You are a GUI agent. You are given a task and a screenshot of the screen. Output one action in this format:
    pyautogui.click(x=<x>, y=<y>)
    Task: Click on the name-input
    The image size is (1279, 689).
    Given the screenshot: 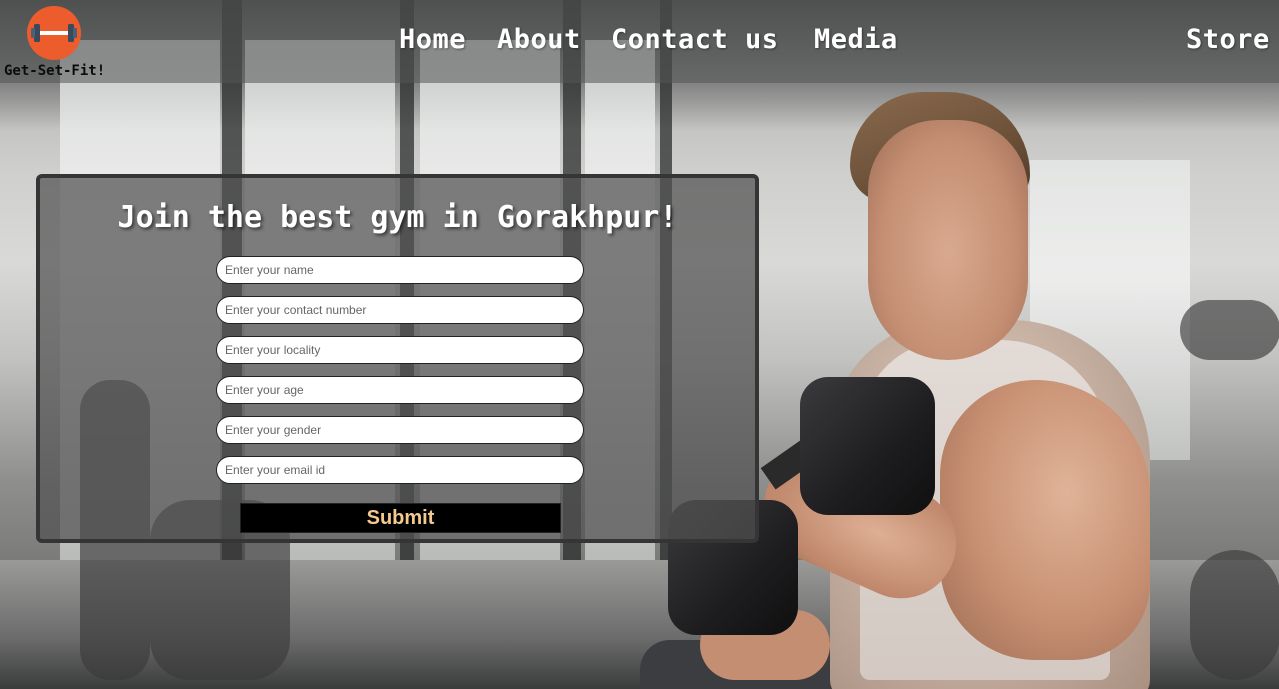 What is the action you would take?
    pyautogui.click(x=400, y=270)
    